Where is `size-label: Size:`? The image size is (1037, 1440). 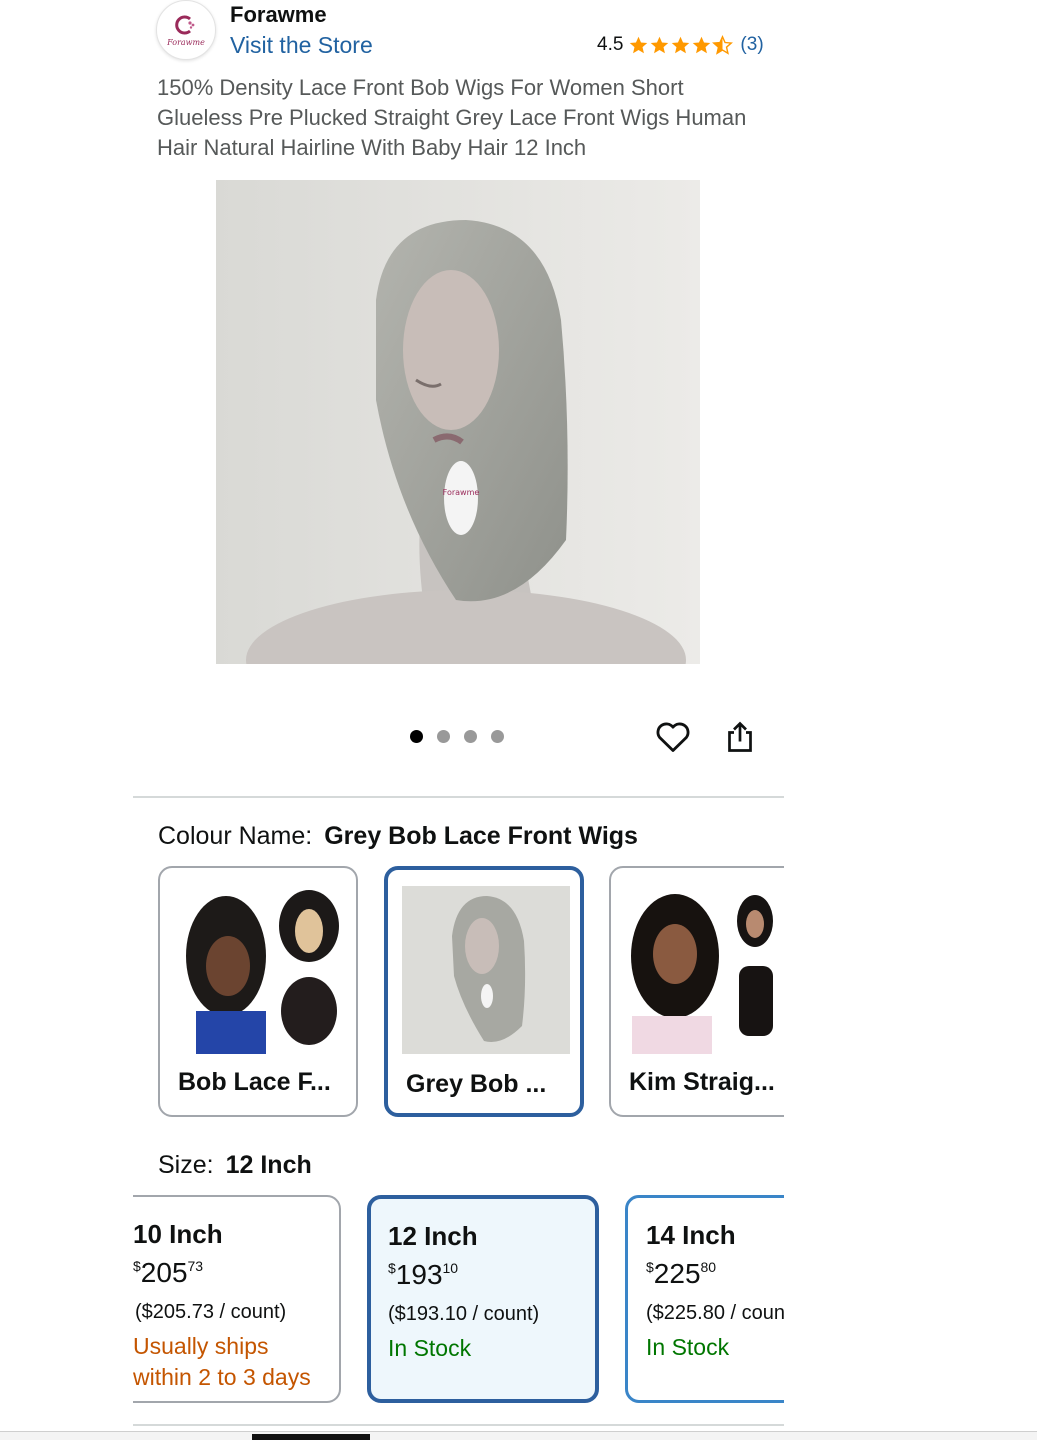
size-label: Size: is located at coordinates (186, 1165).